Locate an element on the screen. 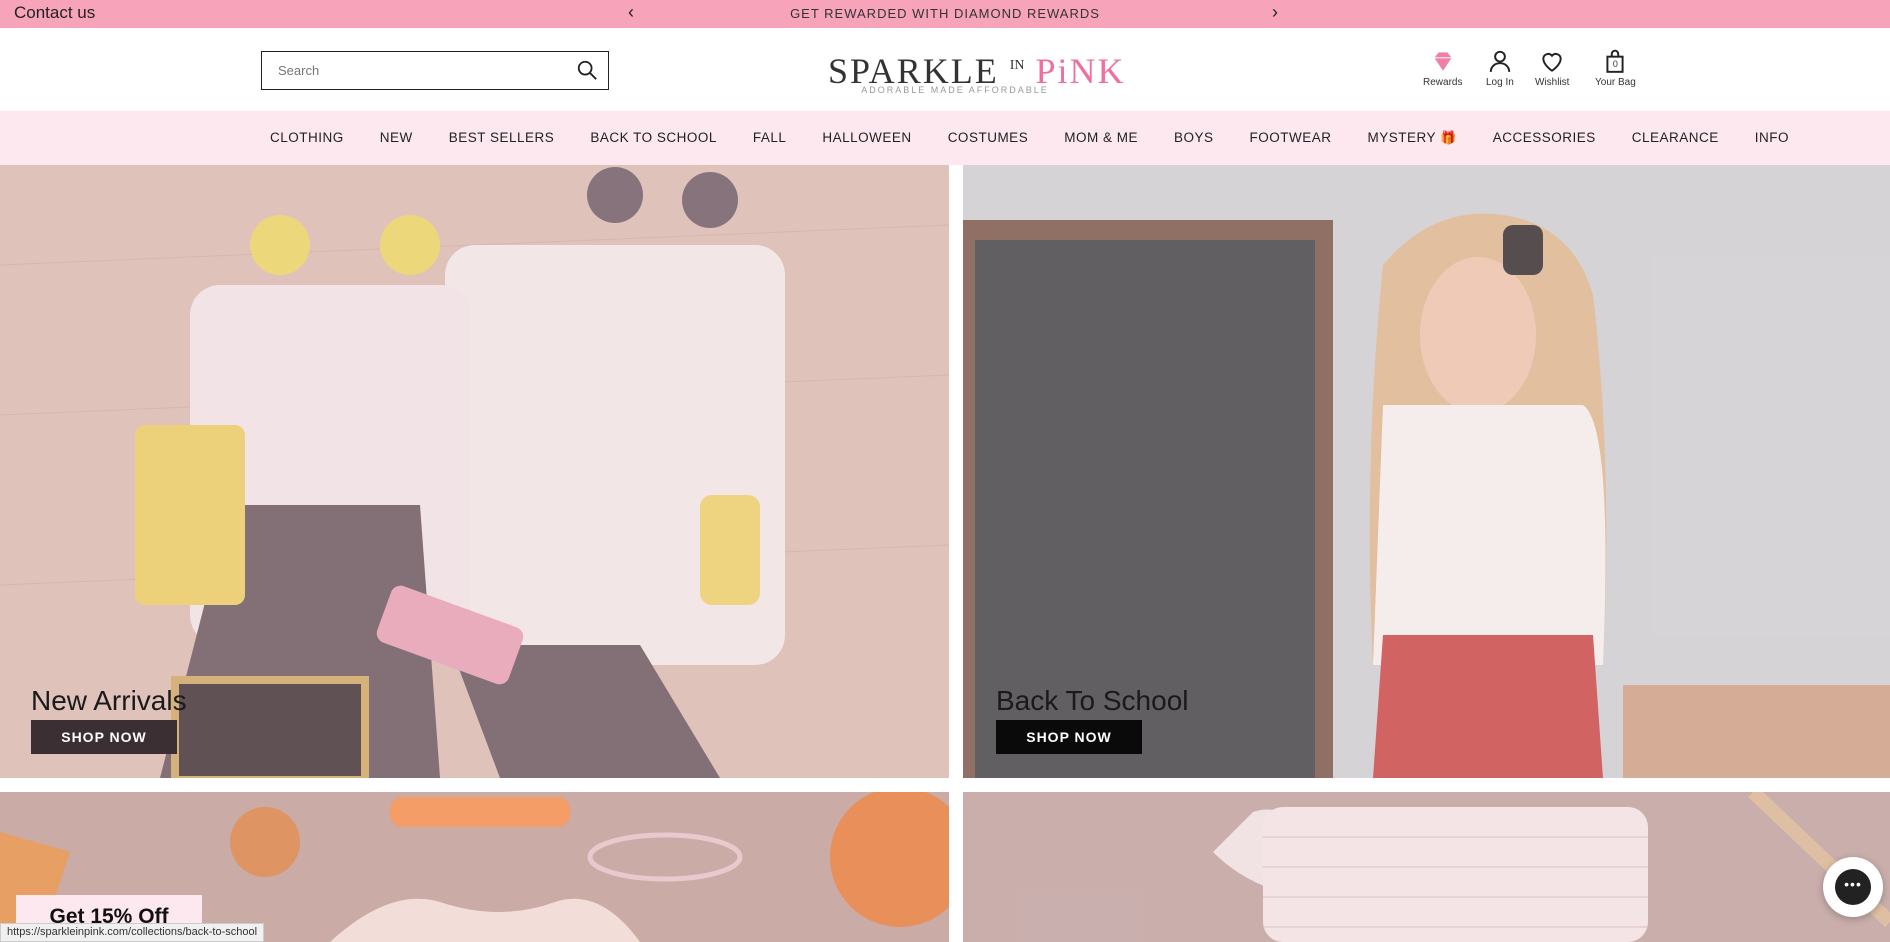 The width and height of the screenshot is (1890, 942). nav-item-mom-and-me: MOM & ME is located at coordinates (1101, 138).